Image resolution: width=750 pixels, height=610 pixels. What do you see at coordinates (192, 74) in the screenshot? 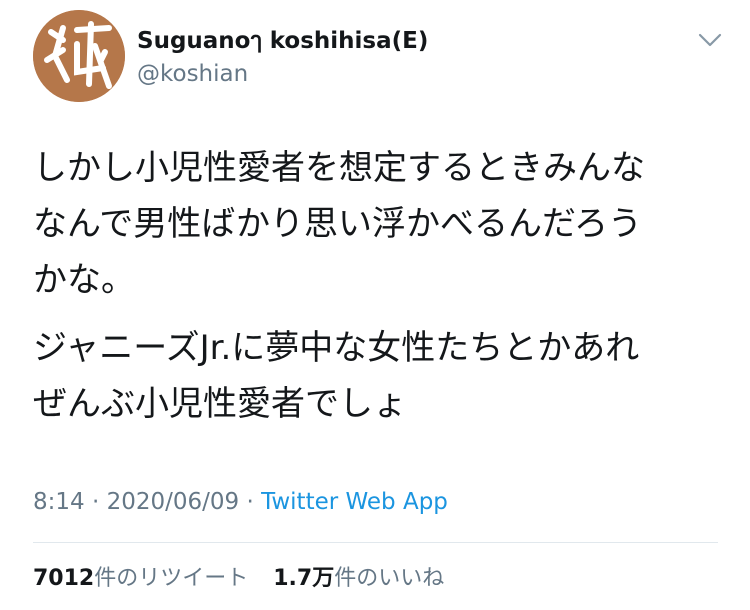
I see `user-handle: @koshian` at bounding box center [192, 74].